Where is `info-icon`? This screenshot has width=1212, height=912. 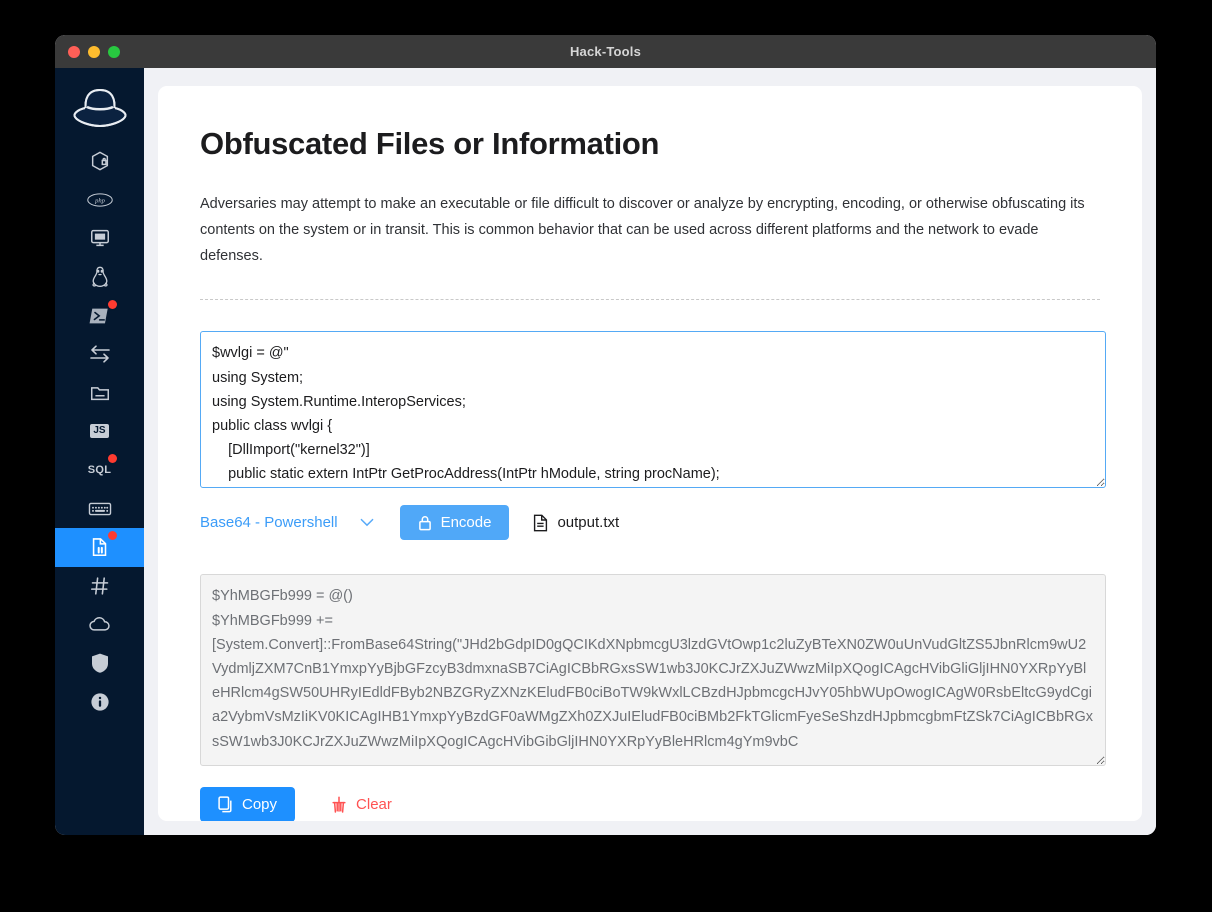 info-icon is located at coordinates (100, 702).